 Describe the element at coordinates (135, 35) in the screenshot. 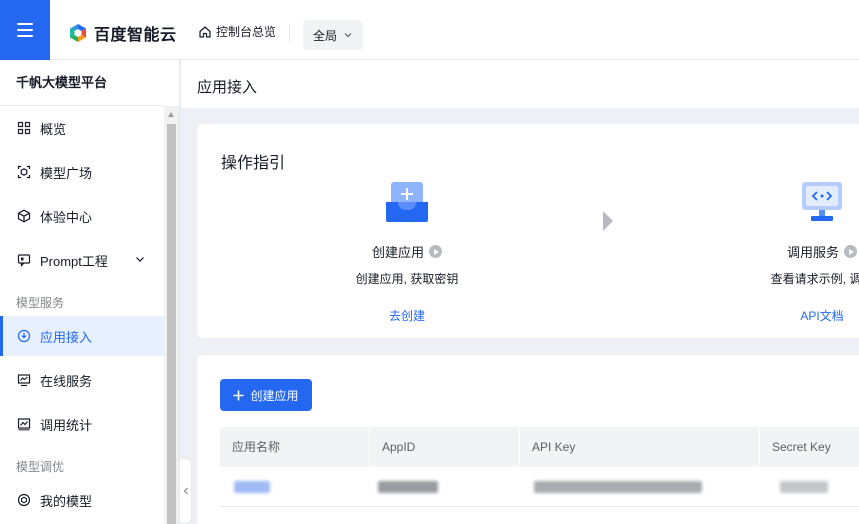

I see `brand-name: 百度智能云` at that location.